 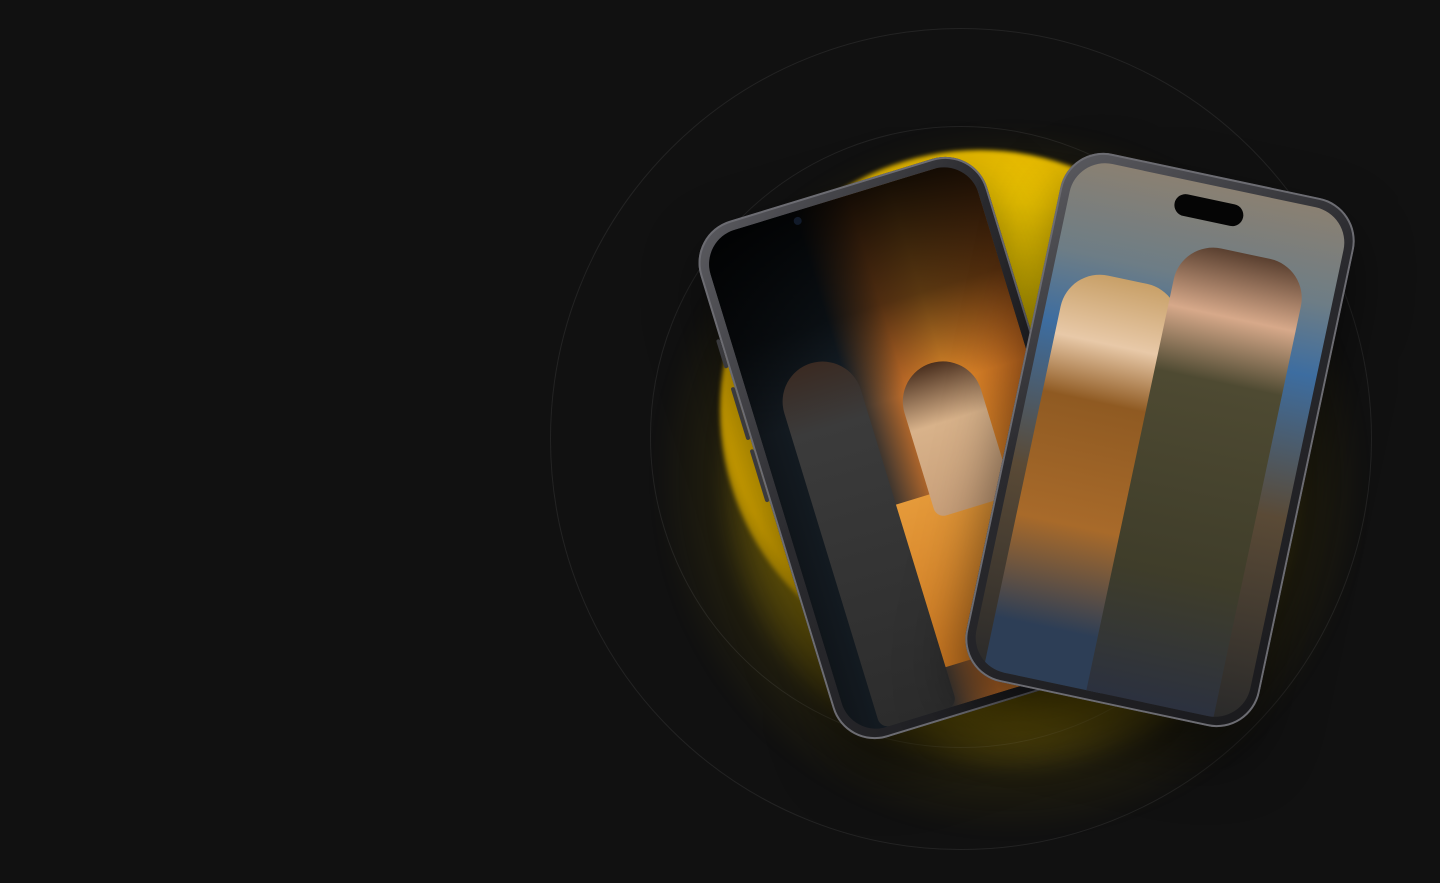 What do you see at coordinates (1209, 210) in the screenshot?
I see `dynamic-island` at bounding box center [1209, 210].